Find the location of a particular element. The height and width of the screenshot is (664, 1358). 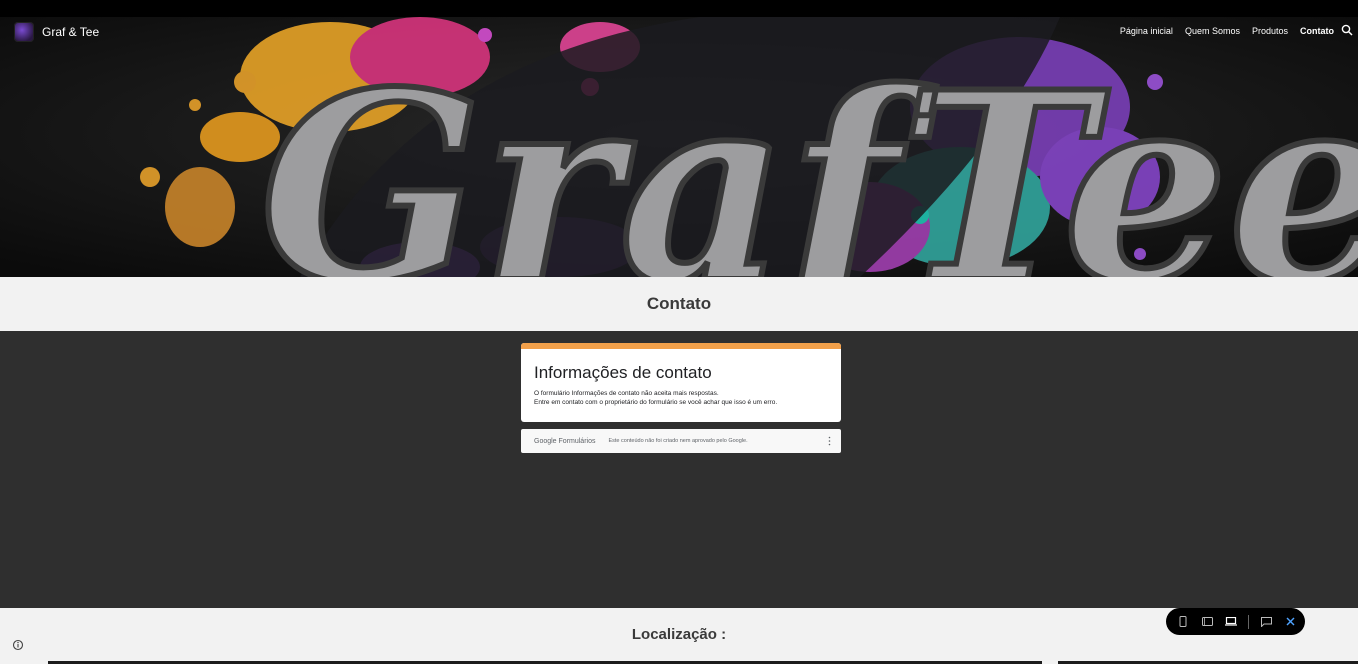

tablet-icon is located at coordinates (1207, 621).